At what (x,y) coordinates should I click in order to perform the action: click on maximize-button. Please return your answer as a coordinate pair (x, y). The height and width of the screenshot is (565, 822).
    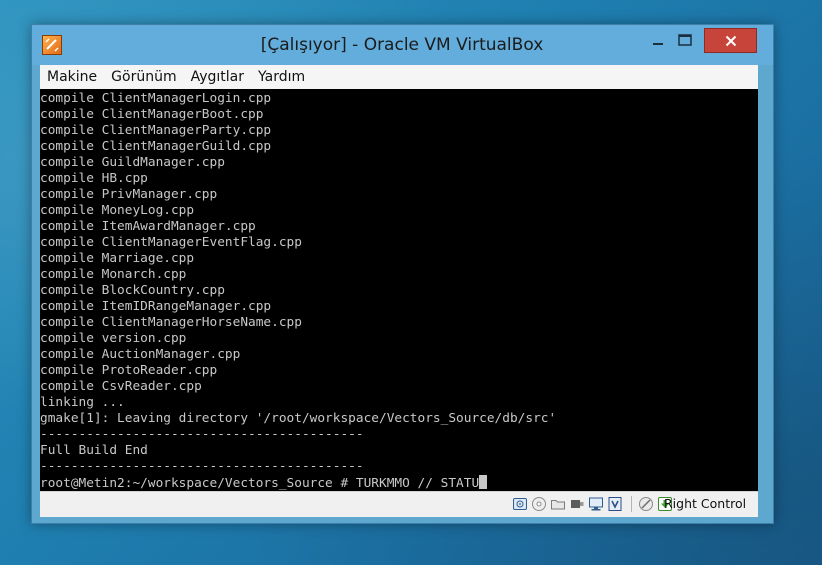
    Looking at the image, I should click on (684, 40).